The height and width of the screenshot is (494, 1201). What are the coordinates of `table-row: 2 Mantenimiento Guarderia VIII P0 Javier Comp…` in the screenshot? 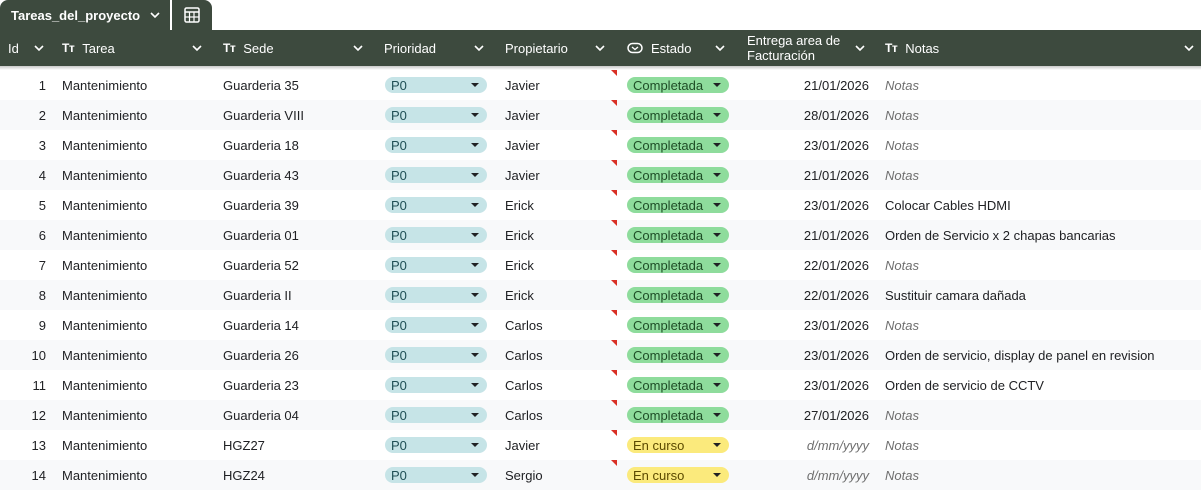 It's located at (600, 115).